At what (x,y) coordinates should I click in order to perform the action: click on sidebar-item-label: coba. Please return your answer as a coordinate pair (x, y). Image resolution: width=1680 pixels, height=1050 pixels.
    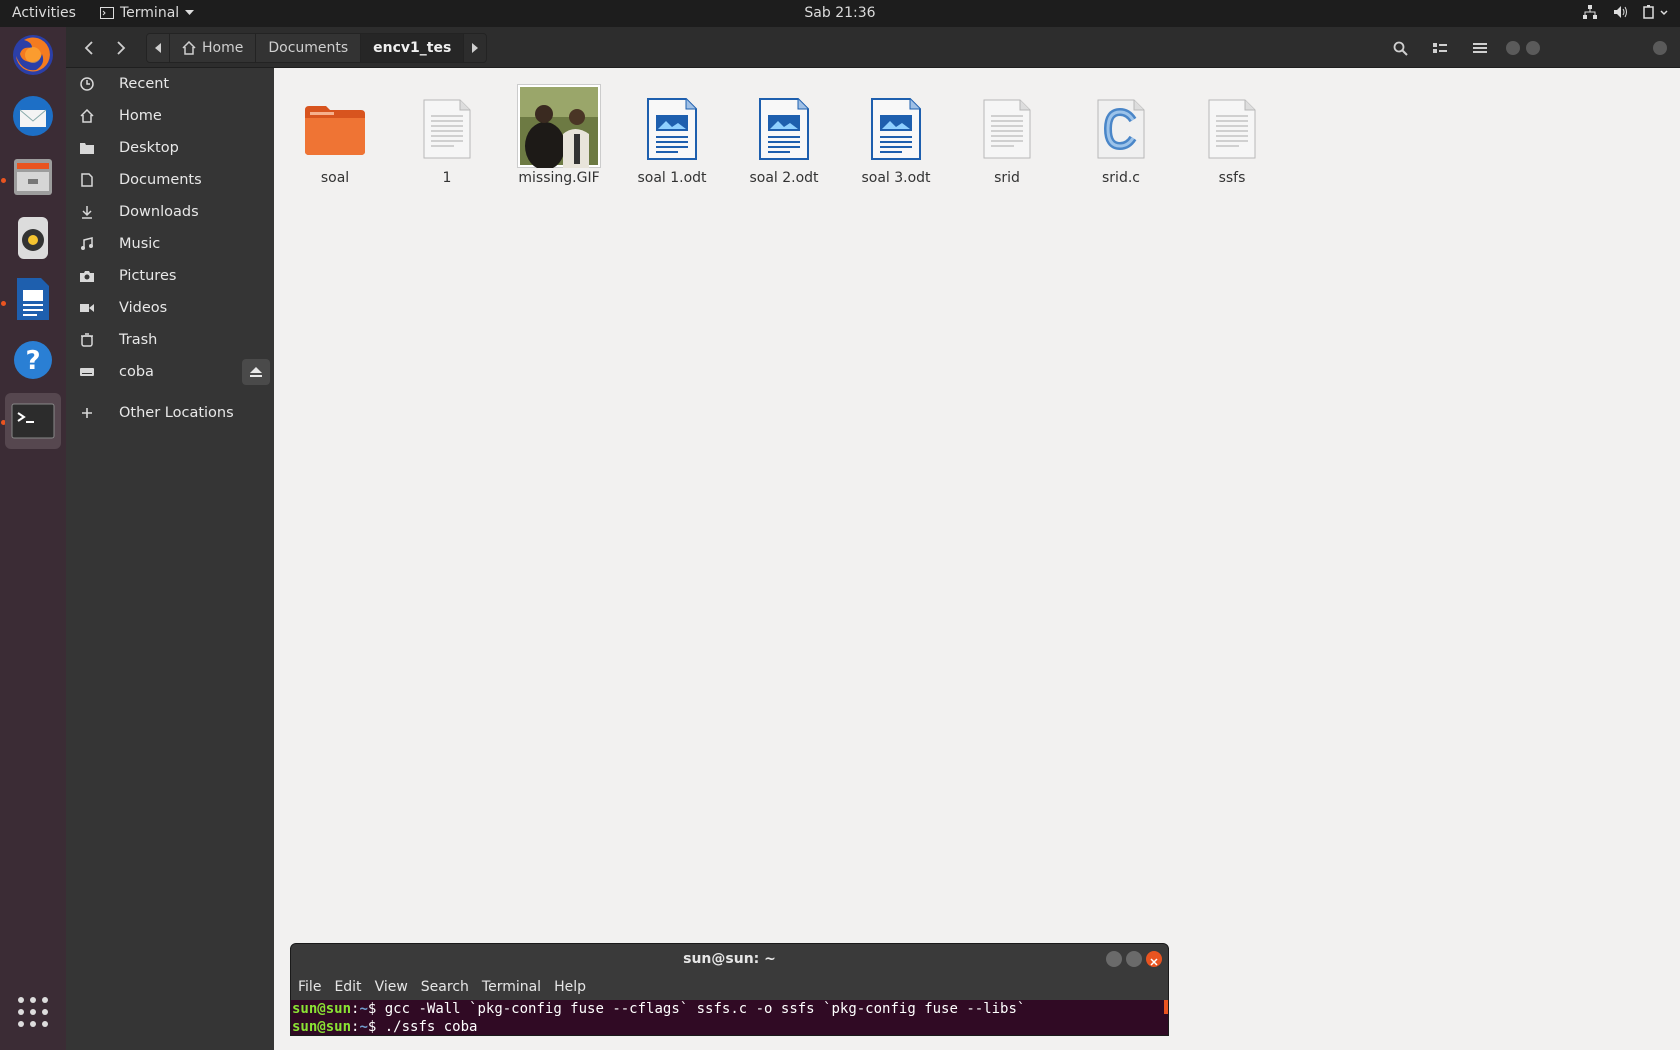
    Looking at the image, I should click on (136, 372).